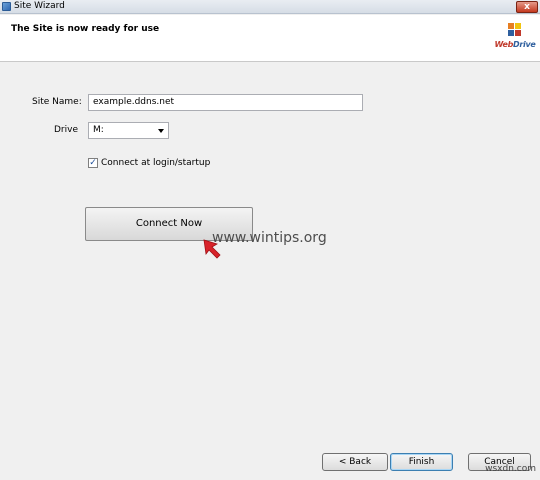  Describe the element at coordinates (355, 462) in the screenshot. I see `back-button: < Back` at that location.